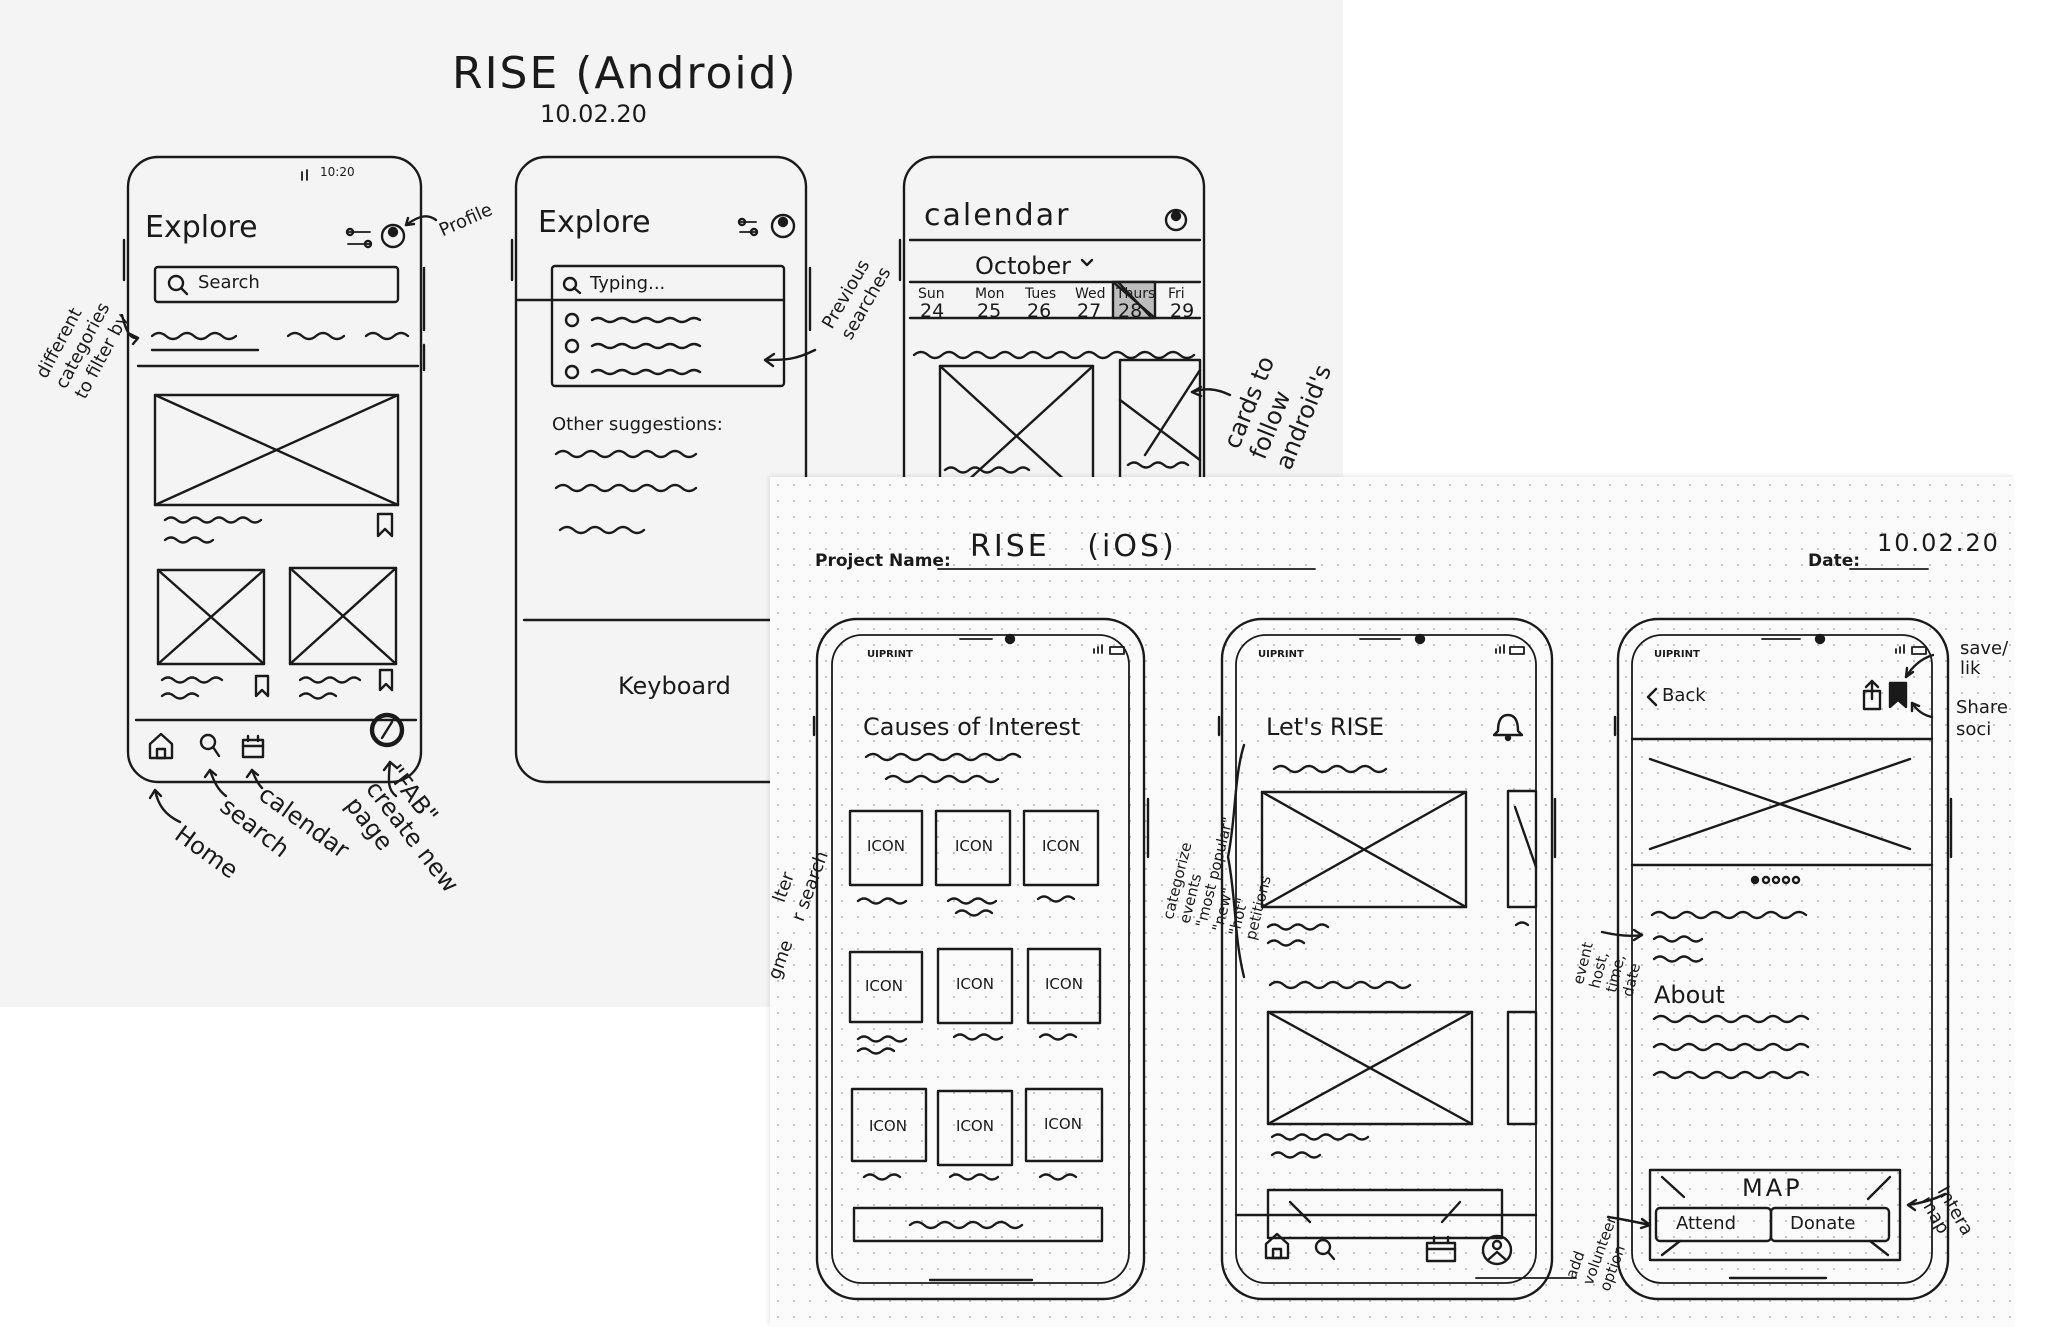  I want to click on android-phone-1-frame, so click(274, 469).